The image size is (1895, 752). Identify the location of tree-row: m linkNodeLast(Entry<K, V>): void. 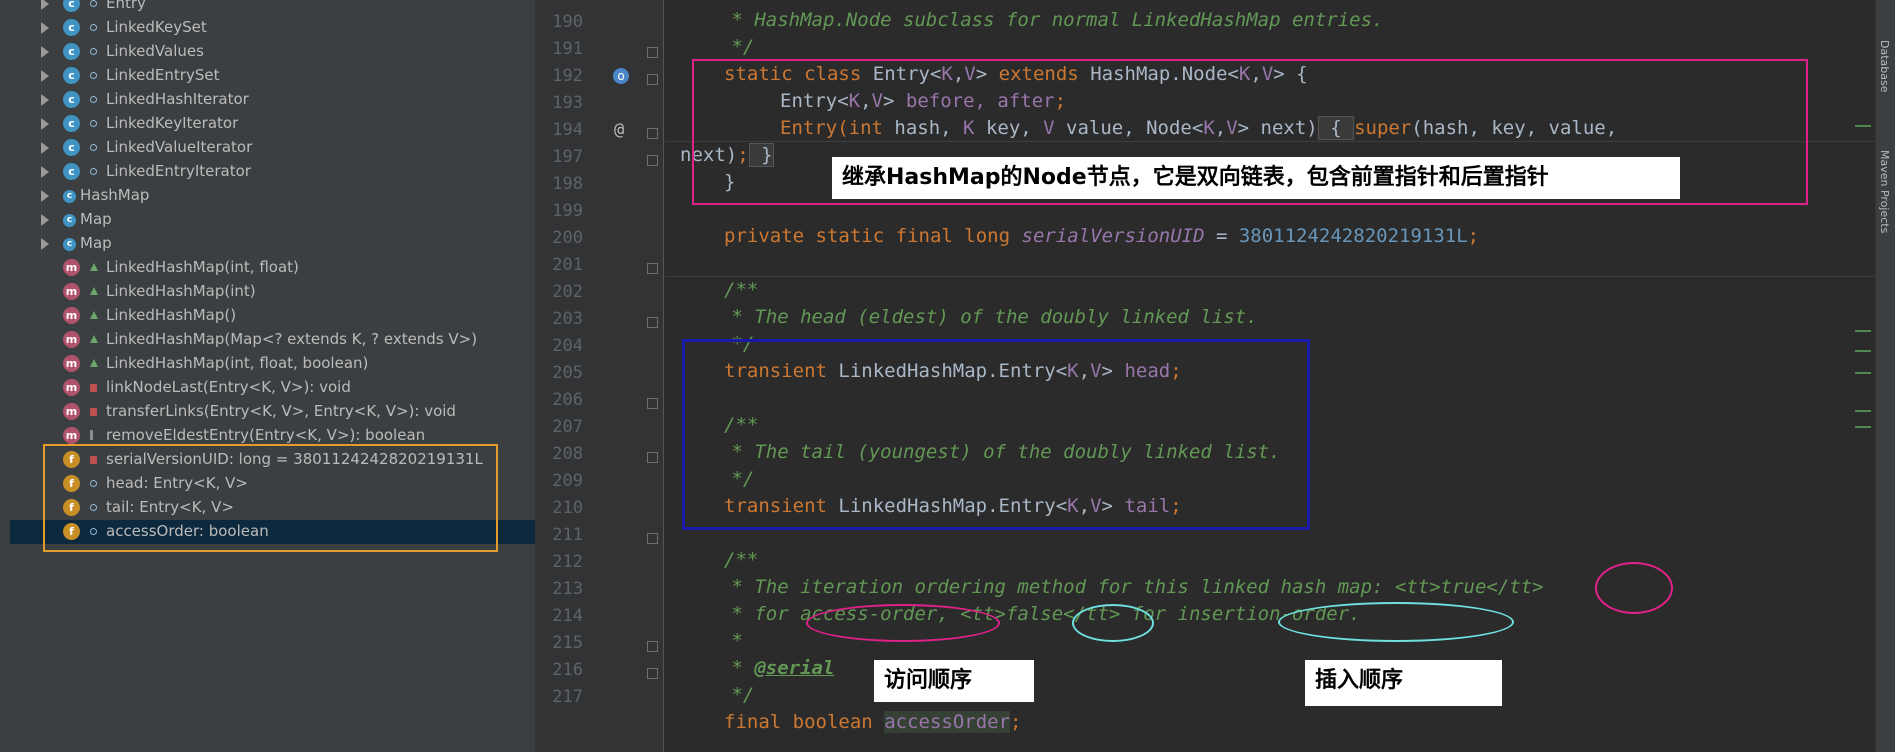
(272, 388).